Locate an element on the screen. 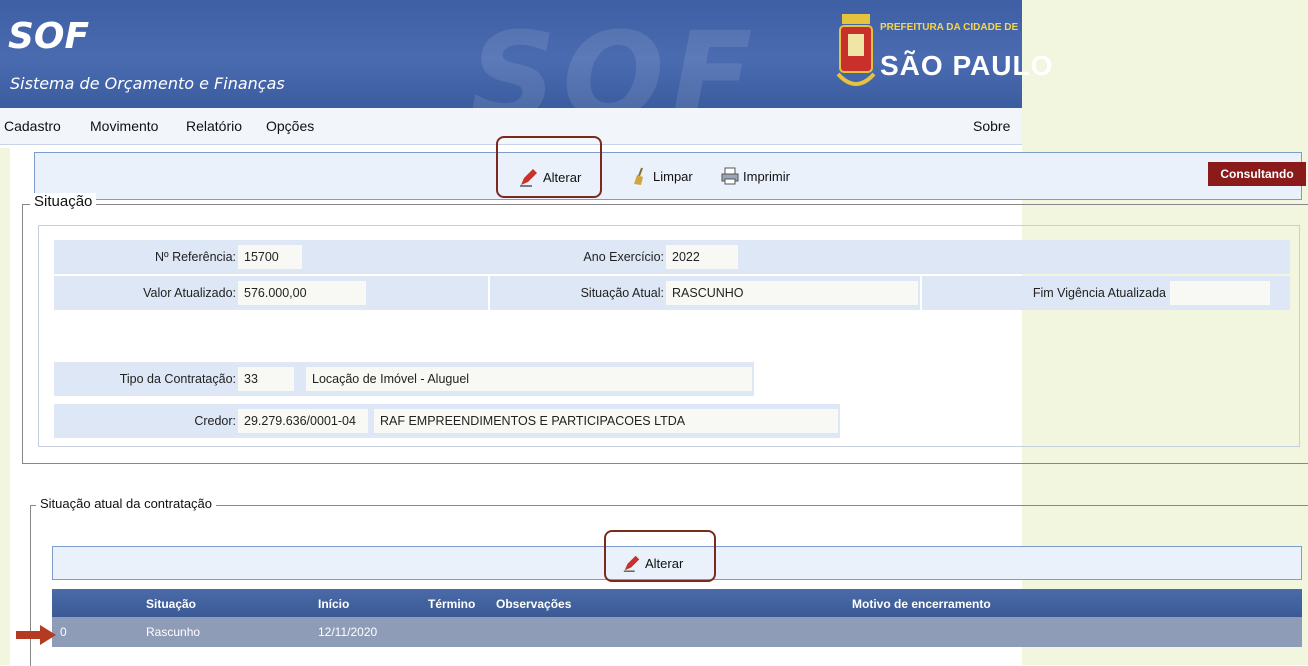 Image resolution: width=1308 pixels, height=666 pixels. table-header is located at coordinates (677, 603).